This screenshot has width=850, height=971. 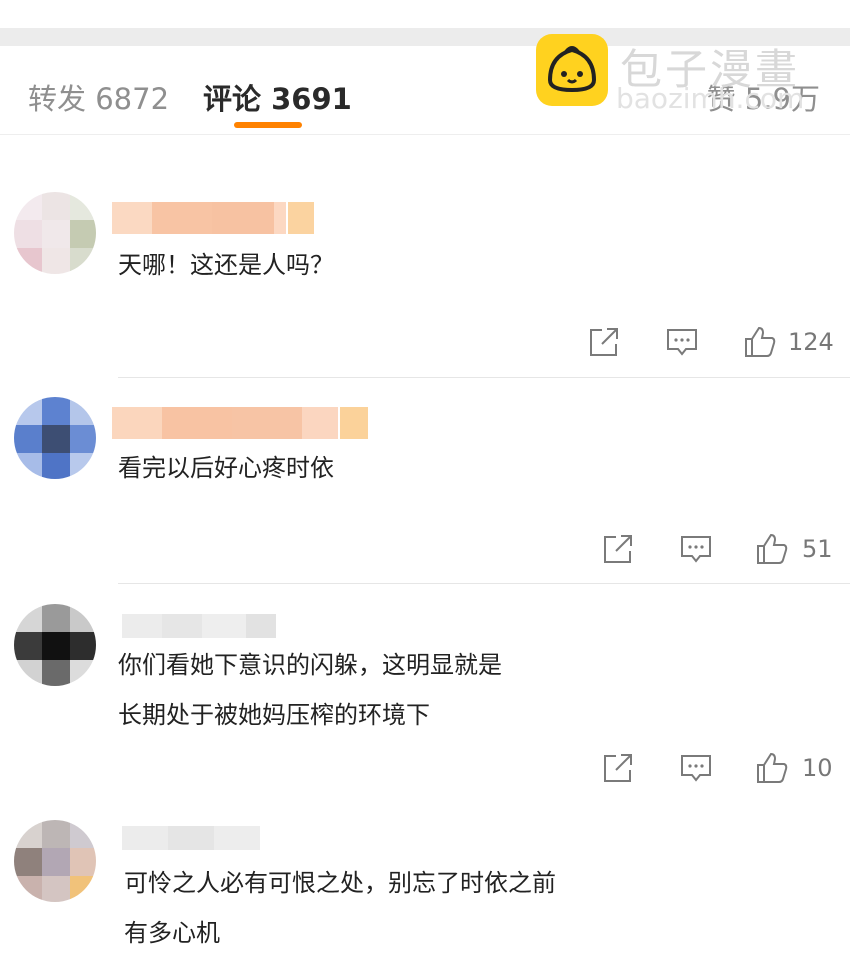 What do you see at coordinates (310, 690) in the screenshot?
I see `comment-text: 你们看她下意识的闪躲，这明显就是 长期处于被她妈压榨的环境下` at bounding box center [310, 690].